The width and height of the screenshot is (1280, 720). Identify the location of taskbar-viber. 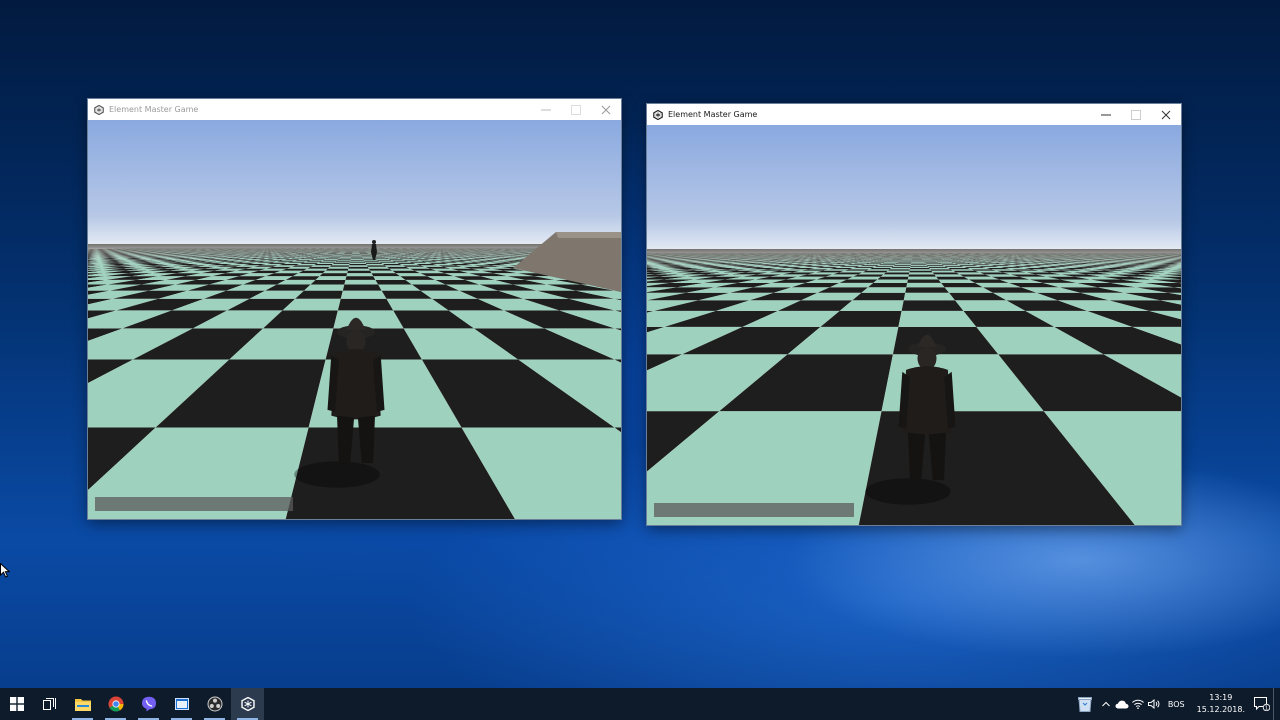
(148, 704).